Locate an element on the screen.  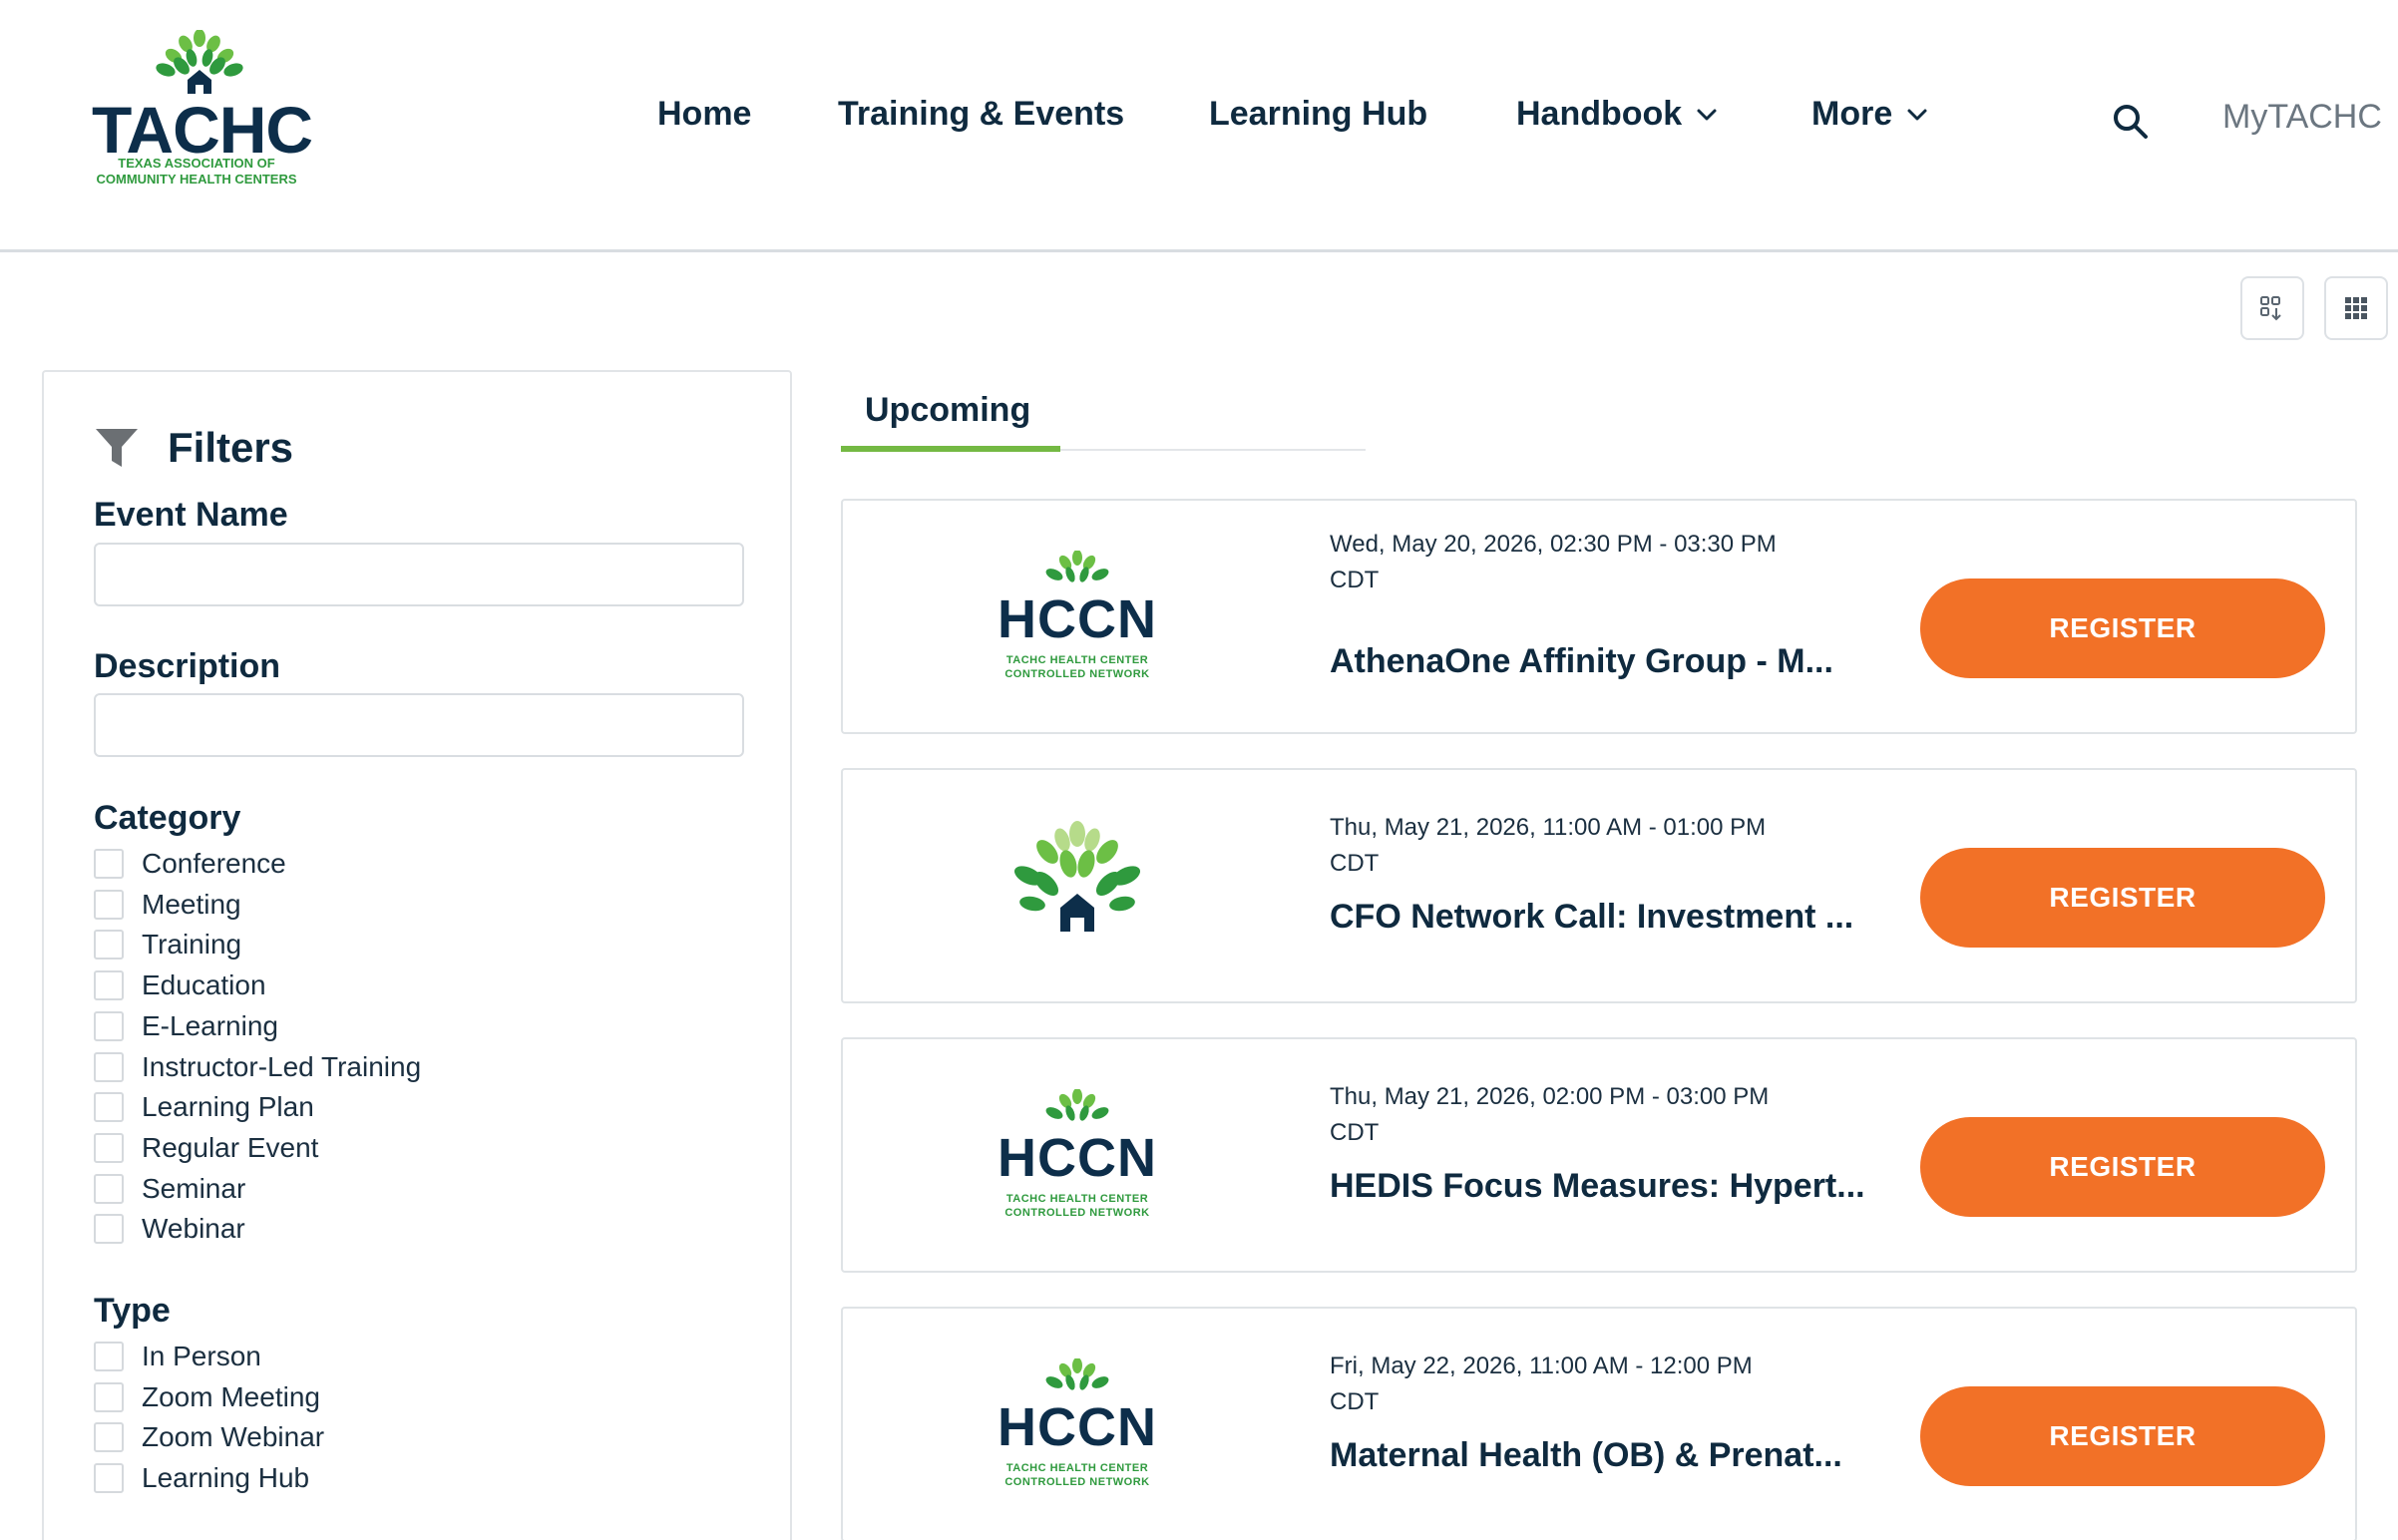
category-checkbox-row: E-Learning is located at coordinates (186, 1026).